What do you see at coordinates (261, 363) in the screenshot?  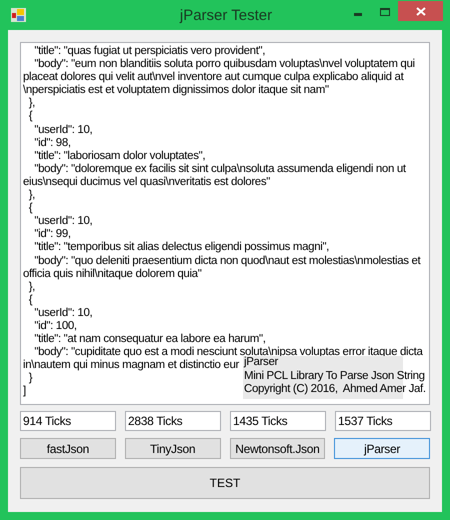 I see `tooltip-text: jParser` at bounding box center [261, 363].